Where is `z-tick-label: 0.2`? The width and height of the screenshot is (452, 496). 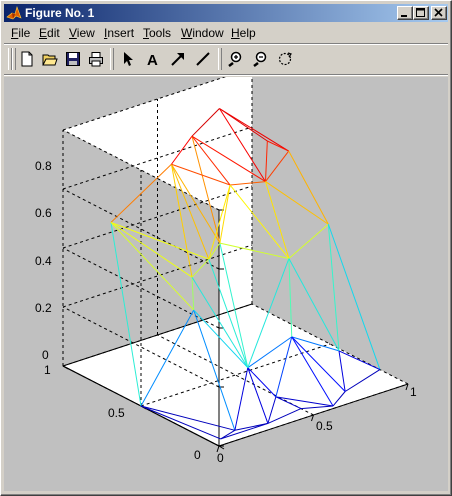 z-tick-label: 0.2 is located at coordinates (43, 308).